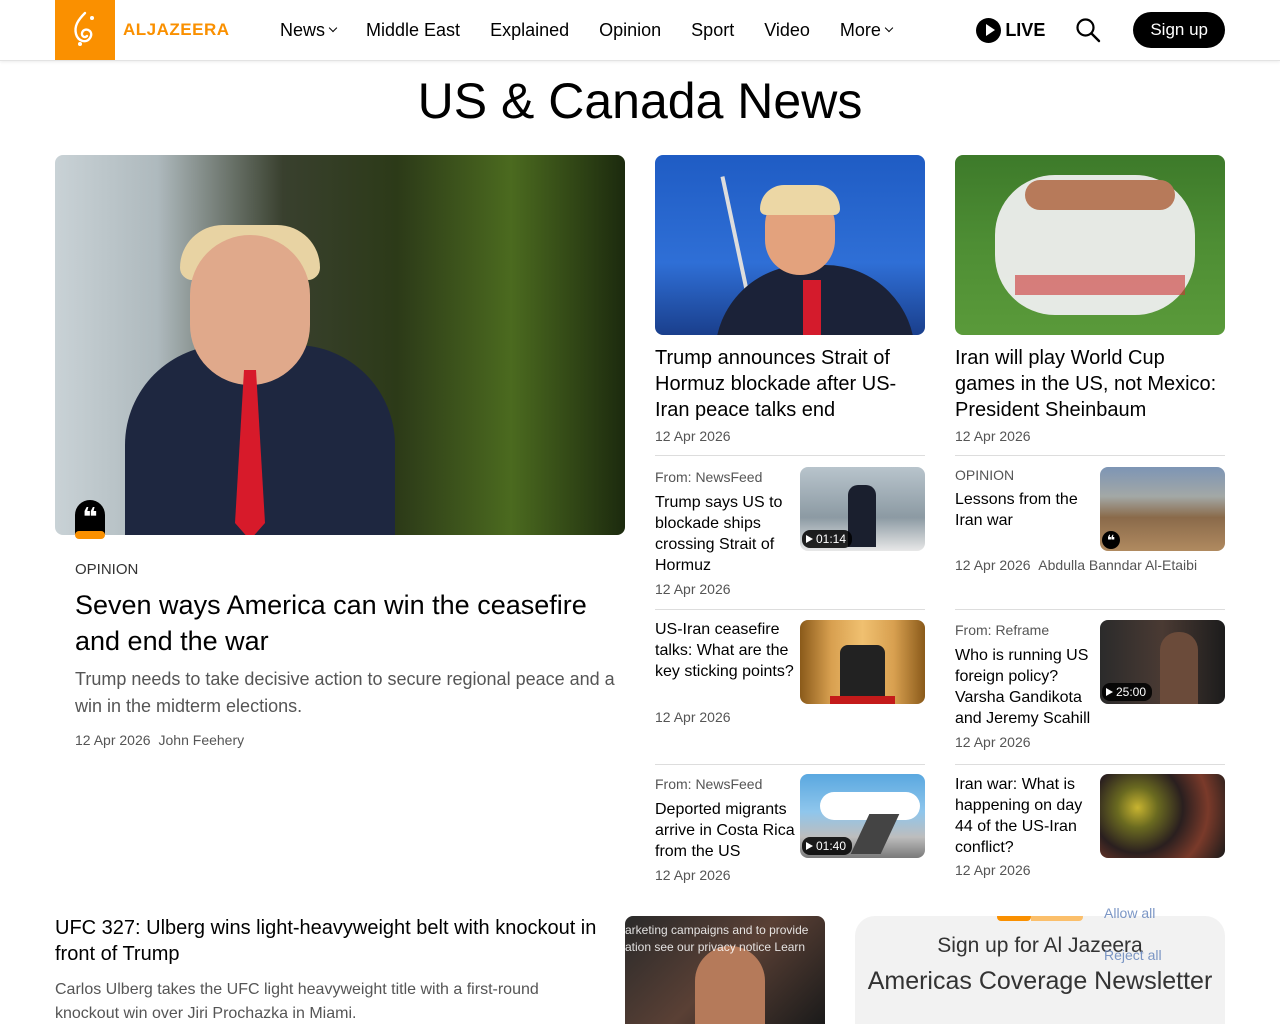 The width and height of the screenshot is (1280, 1024). What do you see at coordinates (1025, 29) in the screenshot?
I see `live-label: LIVE` at bounding box center [1025, 29].